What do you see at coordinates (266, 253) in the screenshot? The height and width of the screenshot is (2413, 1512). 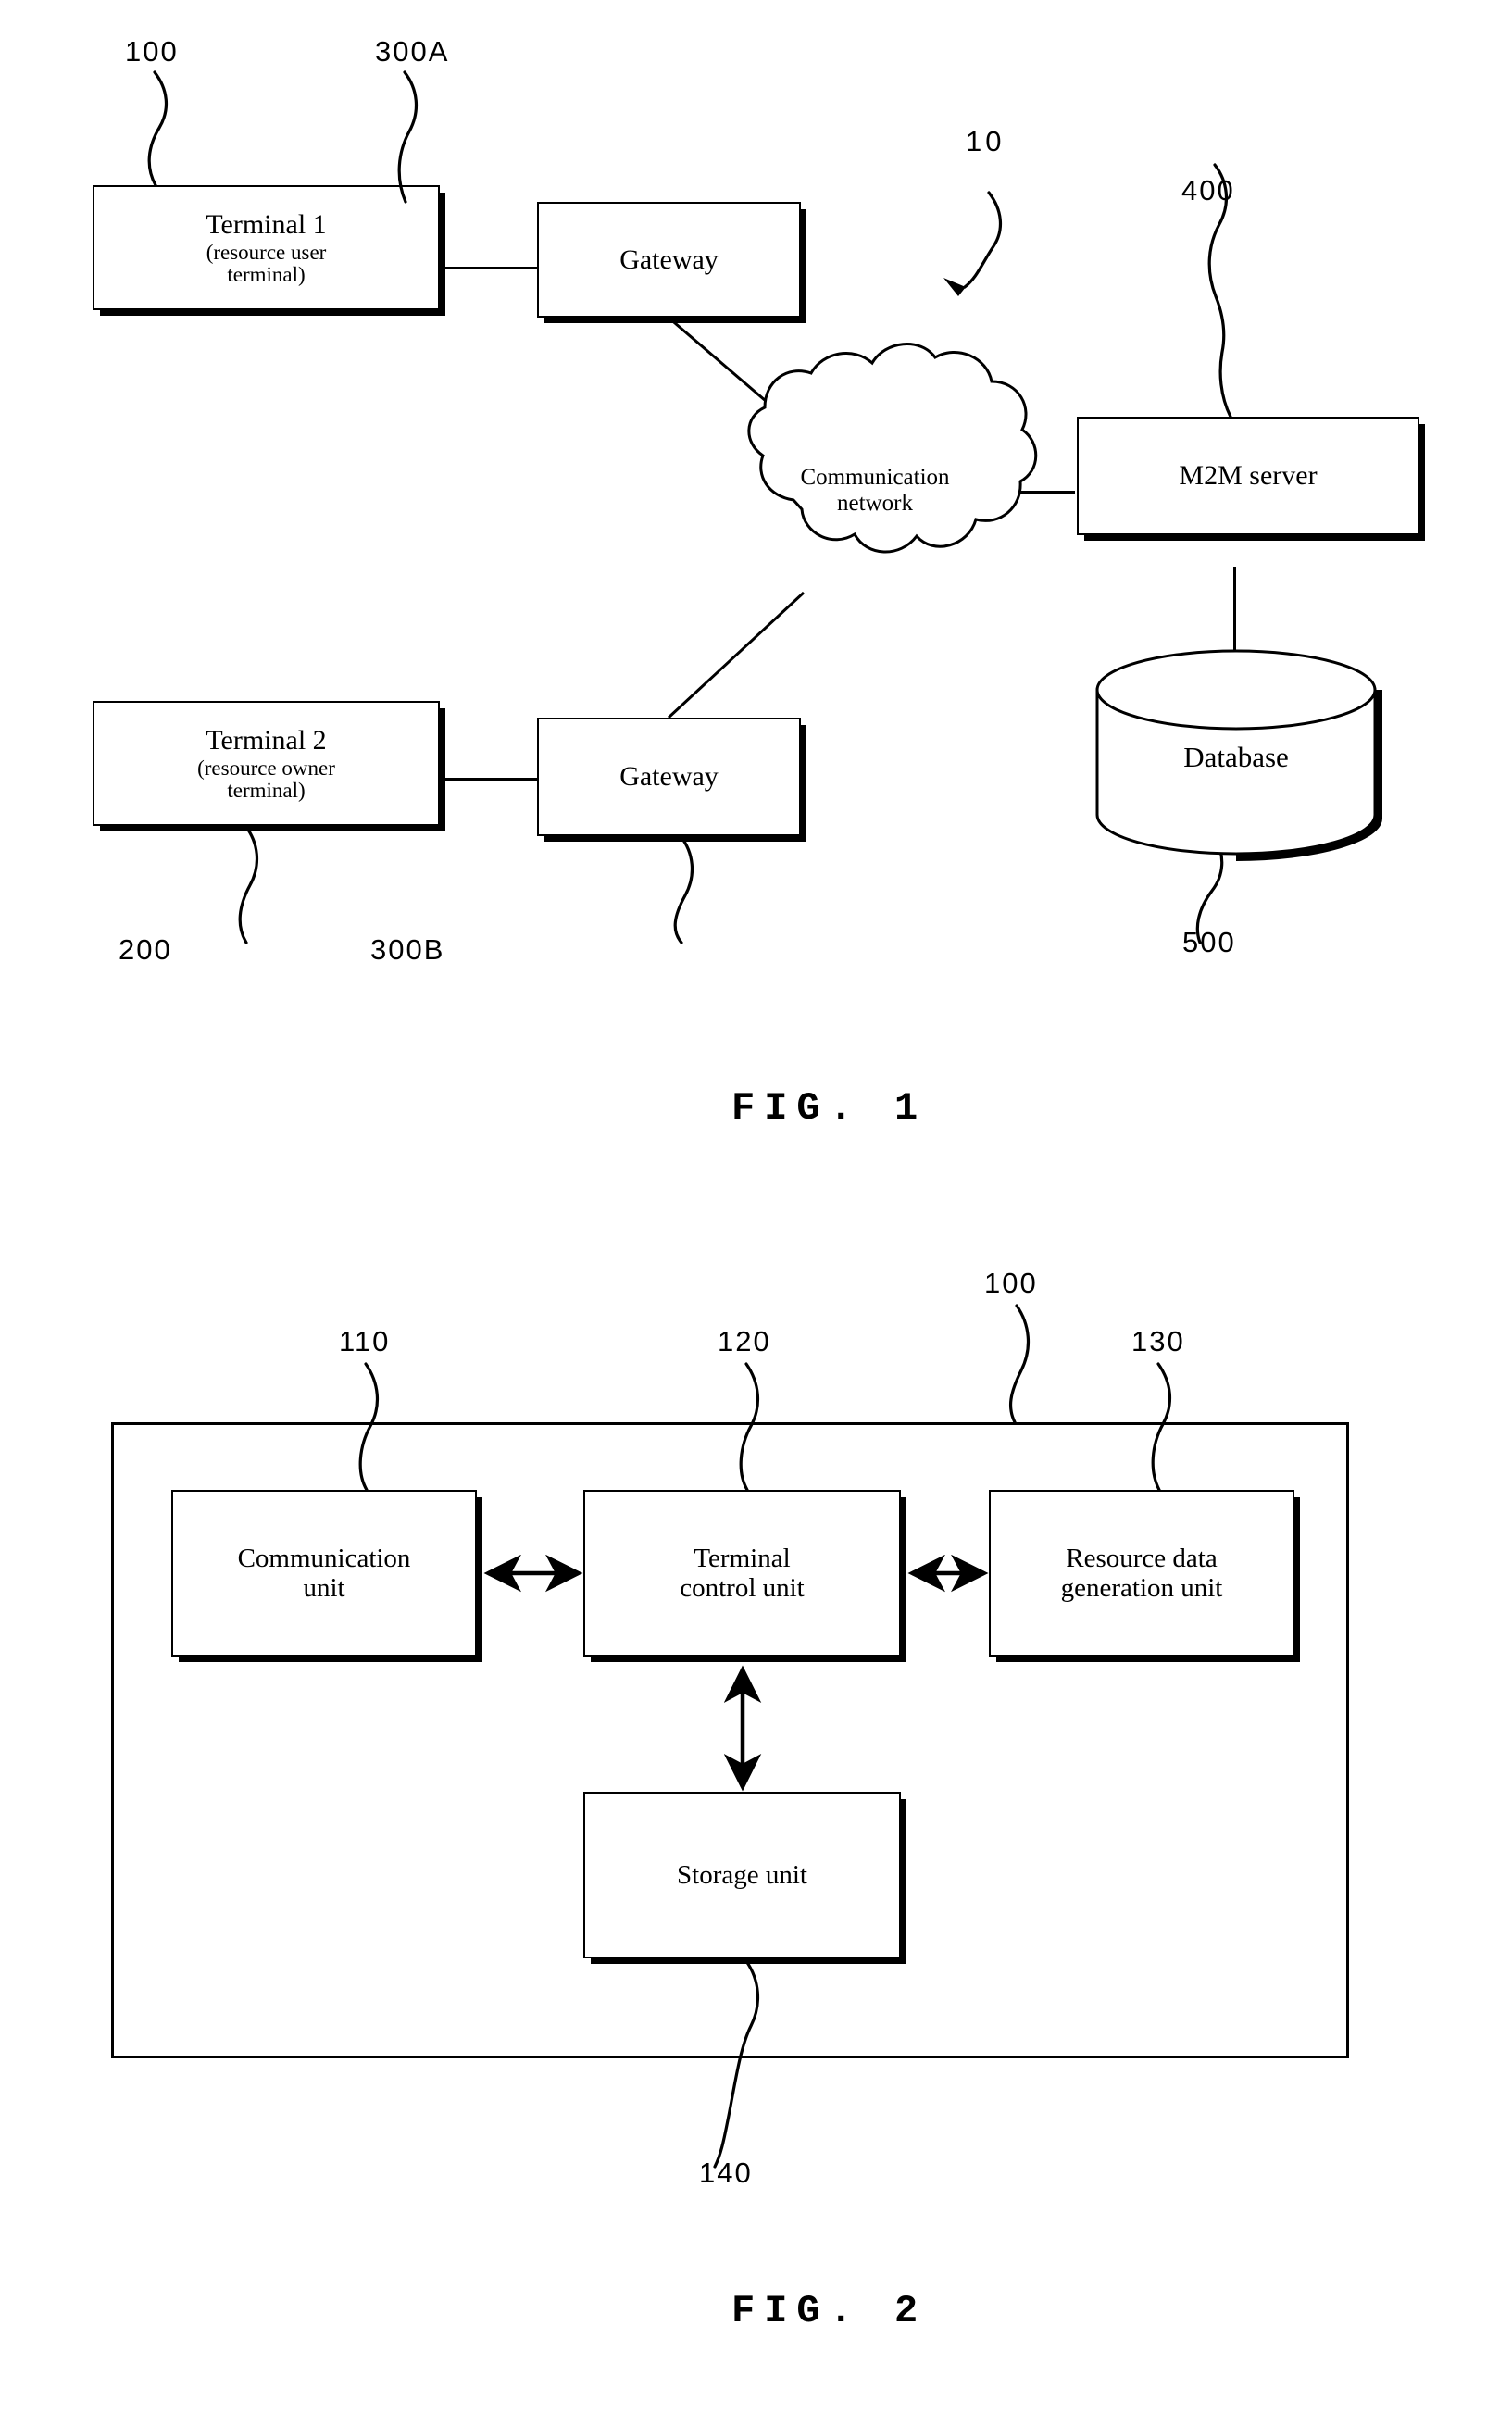 I see `node-terminal1-subtitle-line1: (resource user` at bounding box center [266, 253].